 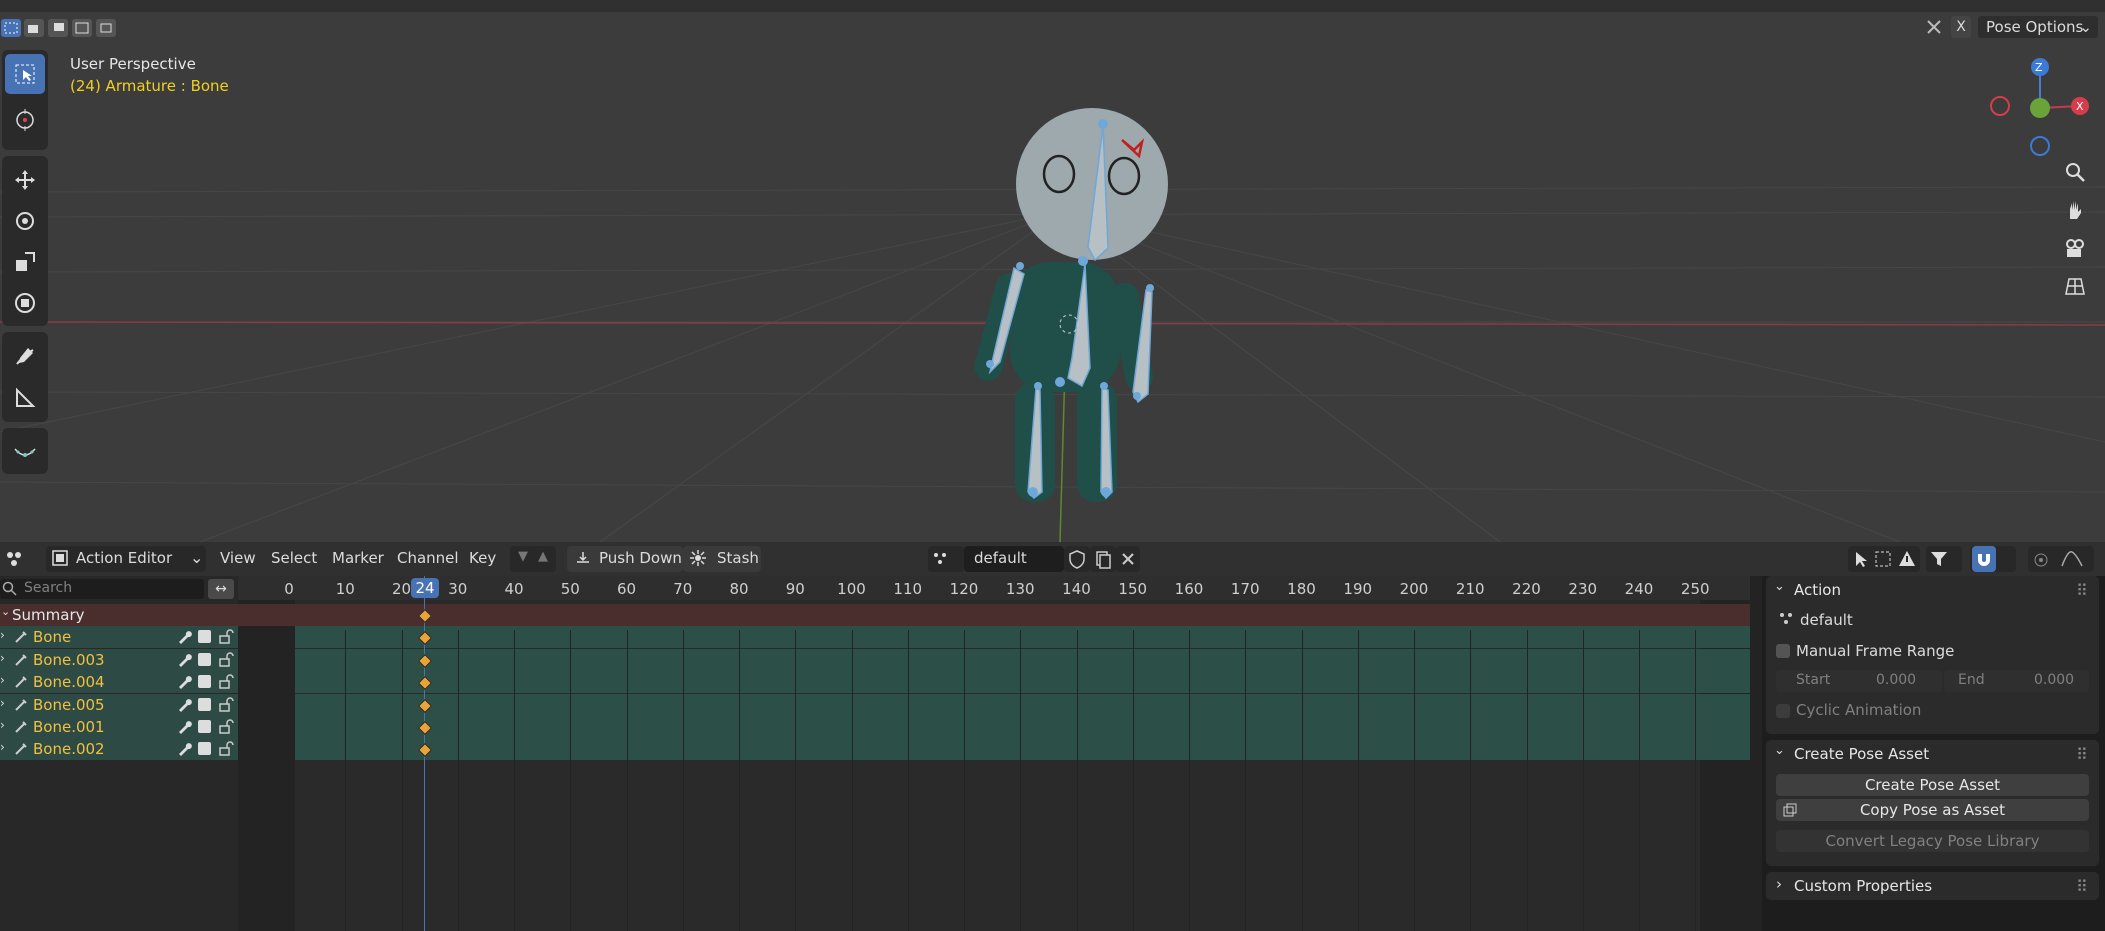 What do you see at coordinates (533, 559) in the screenshot?
I see `layer-arrows: ▼ ▲` at bounding box center [533, 559].